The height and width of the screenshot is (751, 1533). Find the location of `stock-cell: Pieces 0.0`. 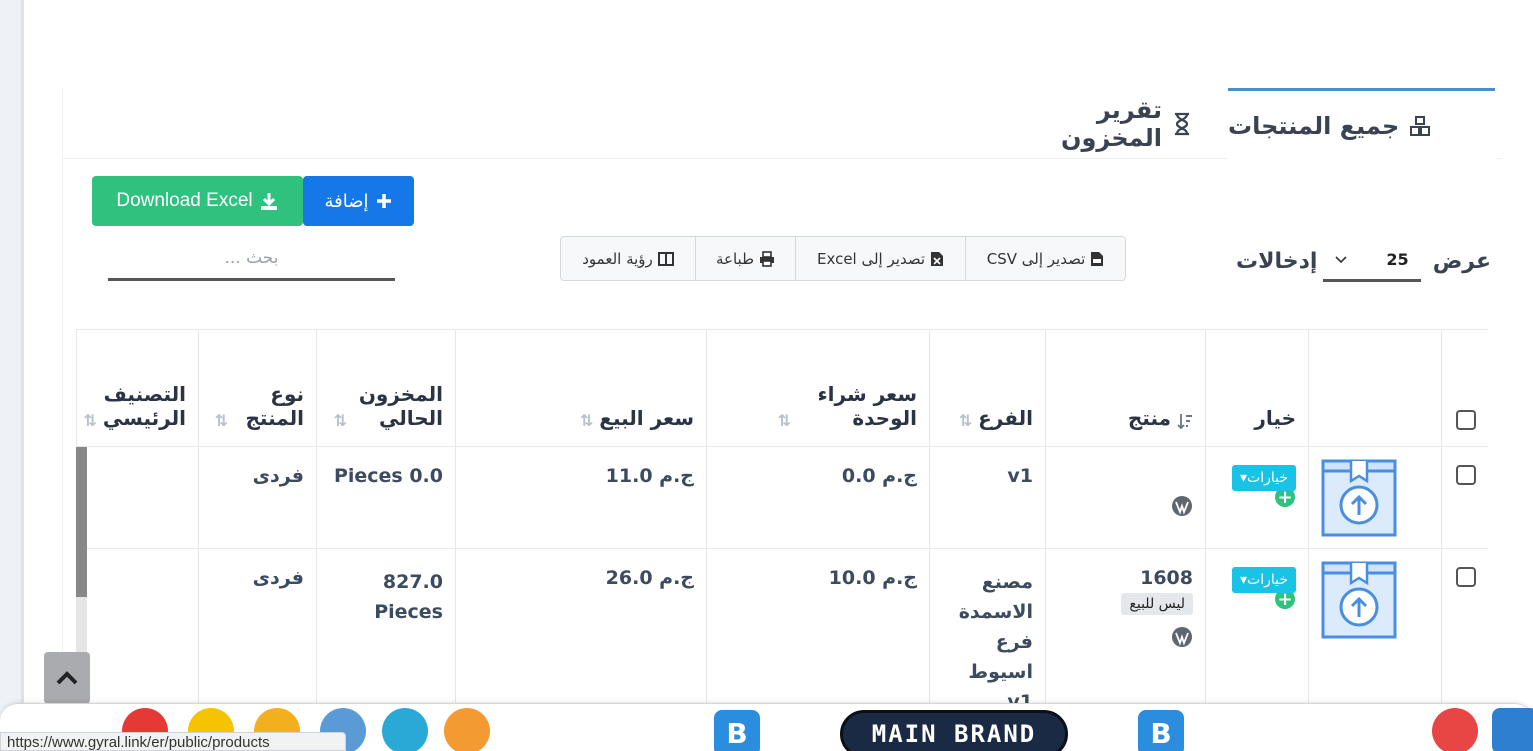

stock-cell: Pieces 0.0 is located at coordinates (385, 497).